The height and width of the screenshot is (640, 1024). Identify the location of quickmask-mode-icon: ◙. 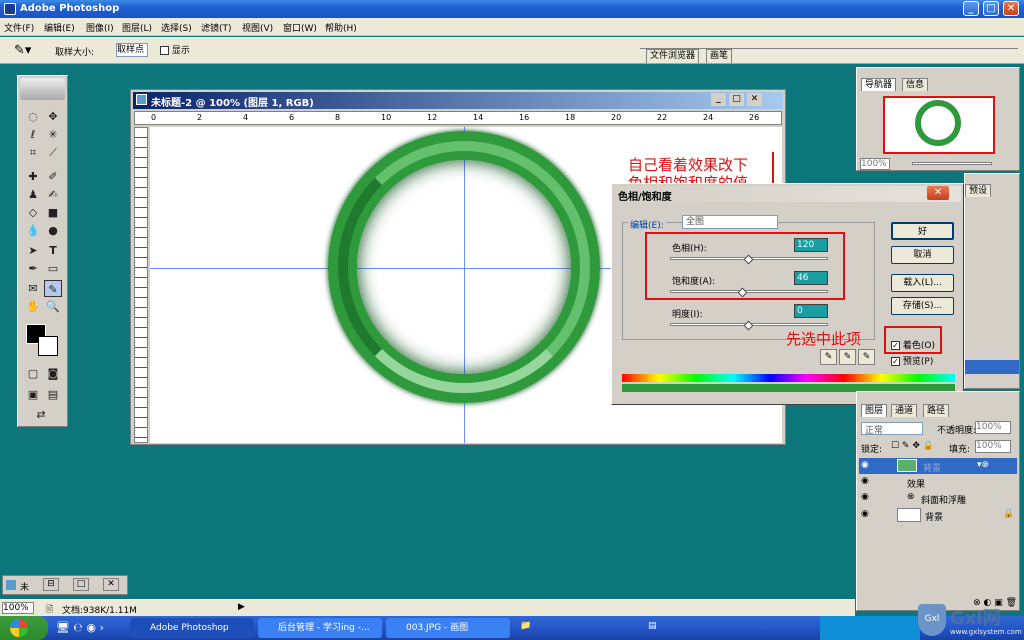
(53, 373).